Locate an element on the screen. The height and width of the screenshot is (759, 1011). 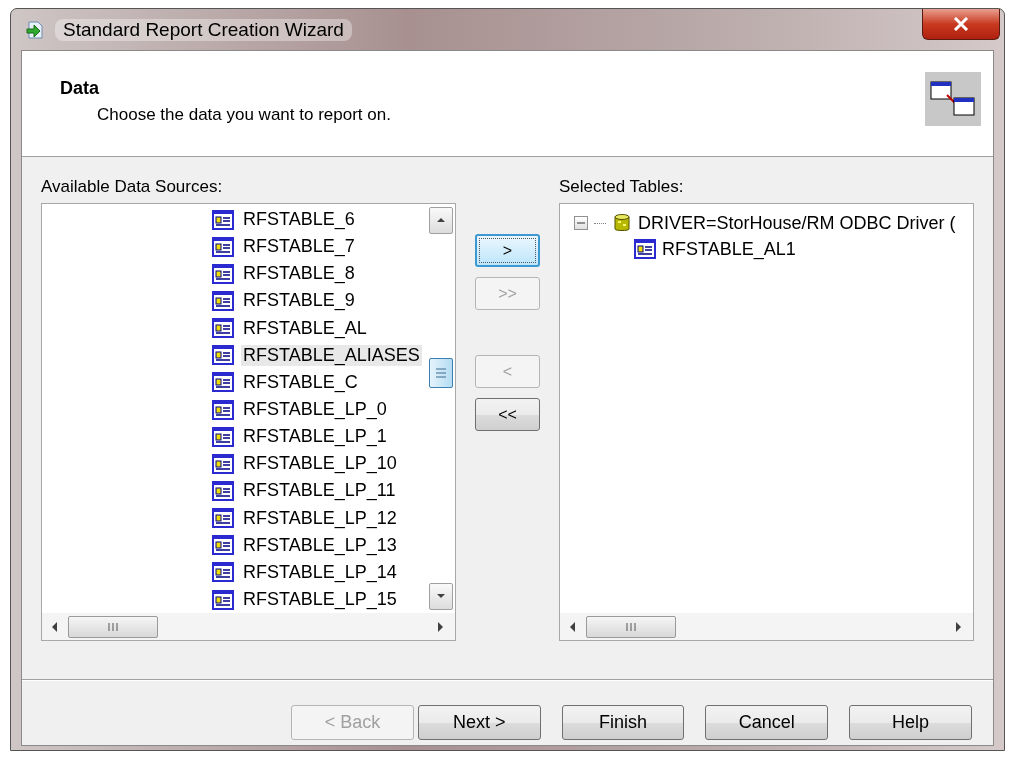
list-item: RFSTABLE_6 is located at coordinates (299, 220).